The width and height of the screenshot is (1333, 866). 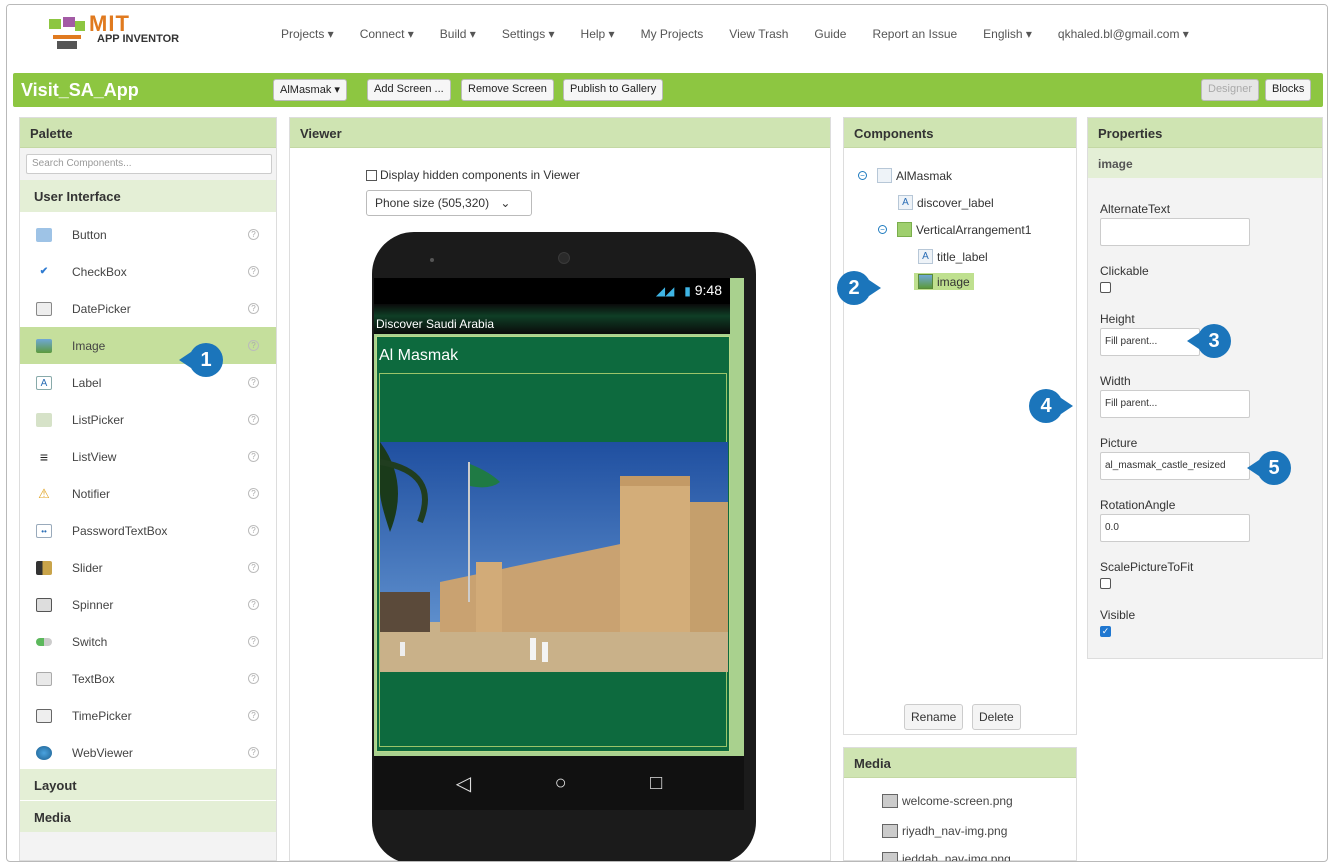 I want to click on home-icon: ○, so click(x=560, y=782).